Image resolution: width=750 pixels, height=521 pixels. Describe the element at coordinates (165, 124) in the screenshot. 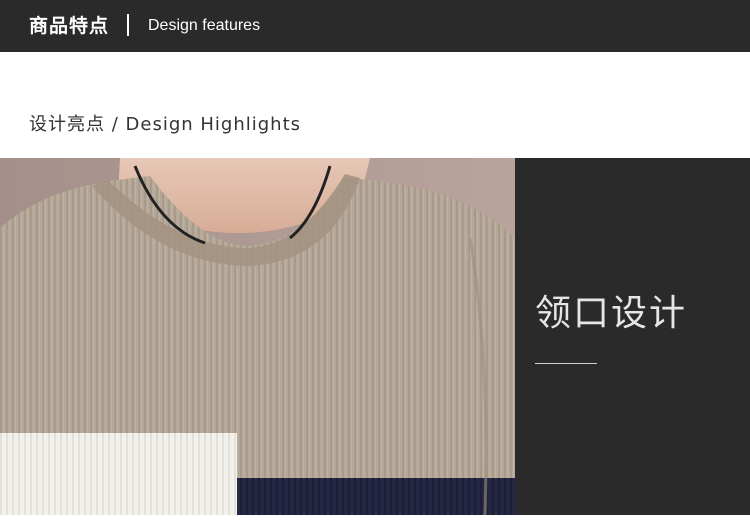

I see `section-subtitle: 设计亮点 / Design Highlights` at that location.